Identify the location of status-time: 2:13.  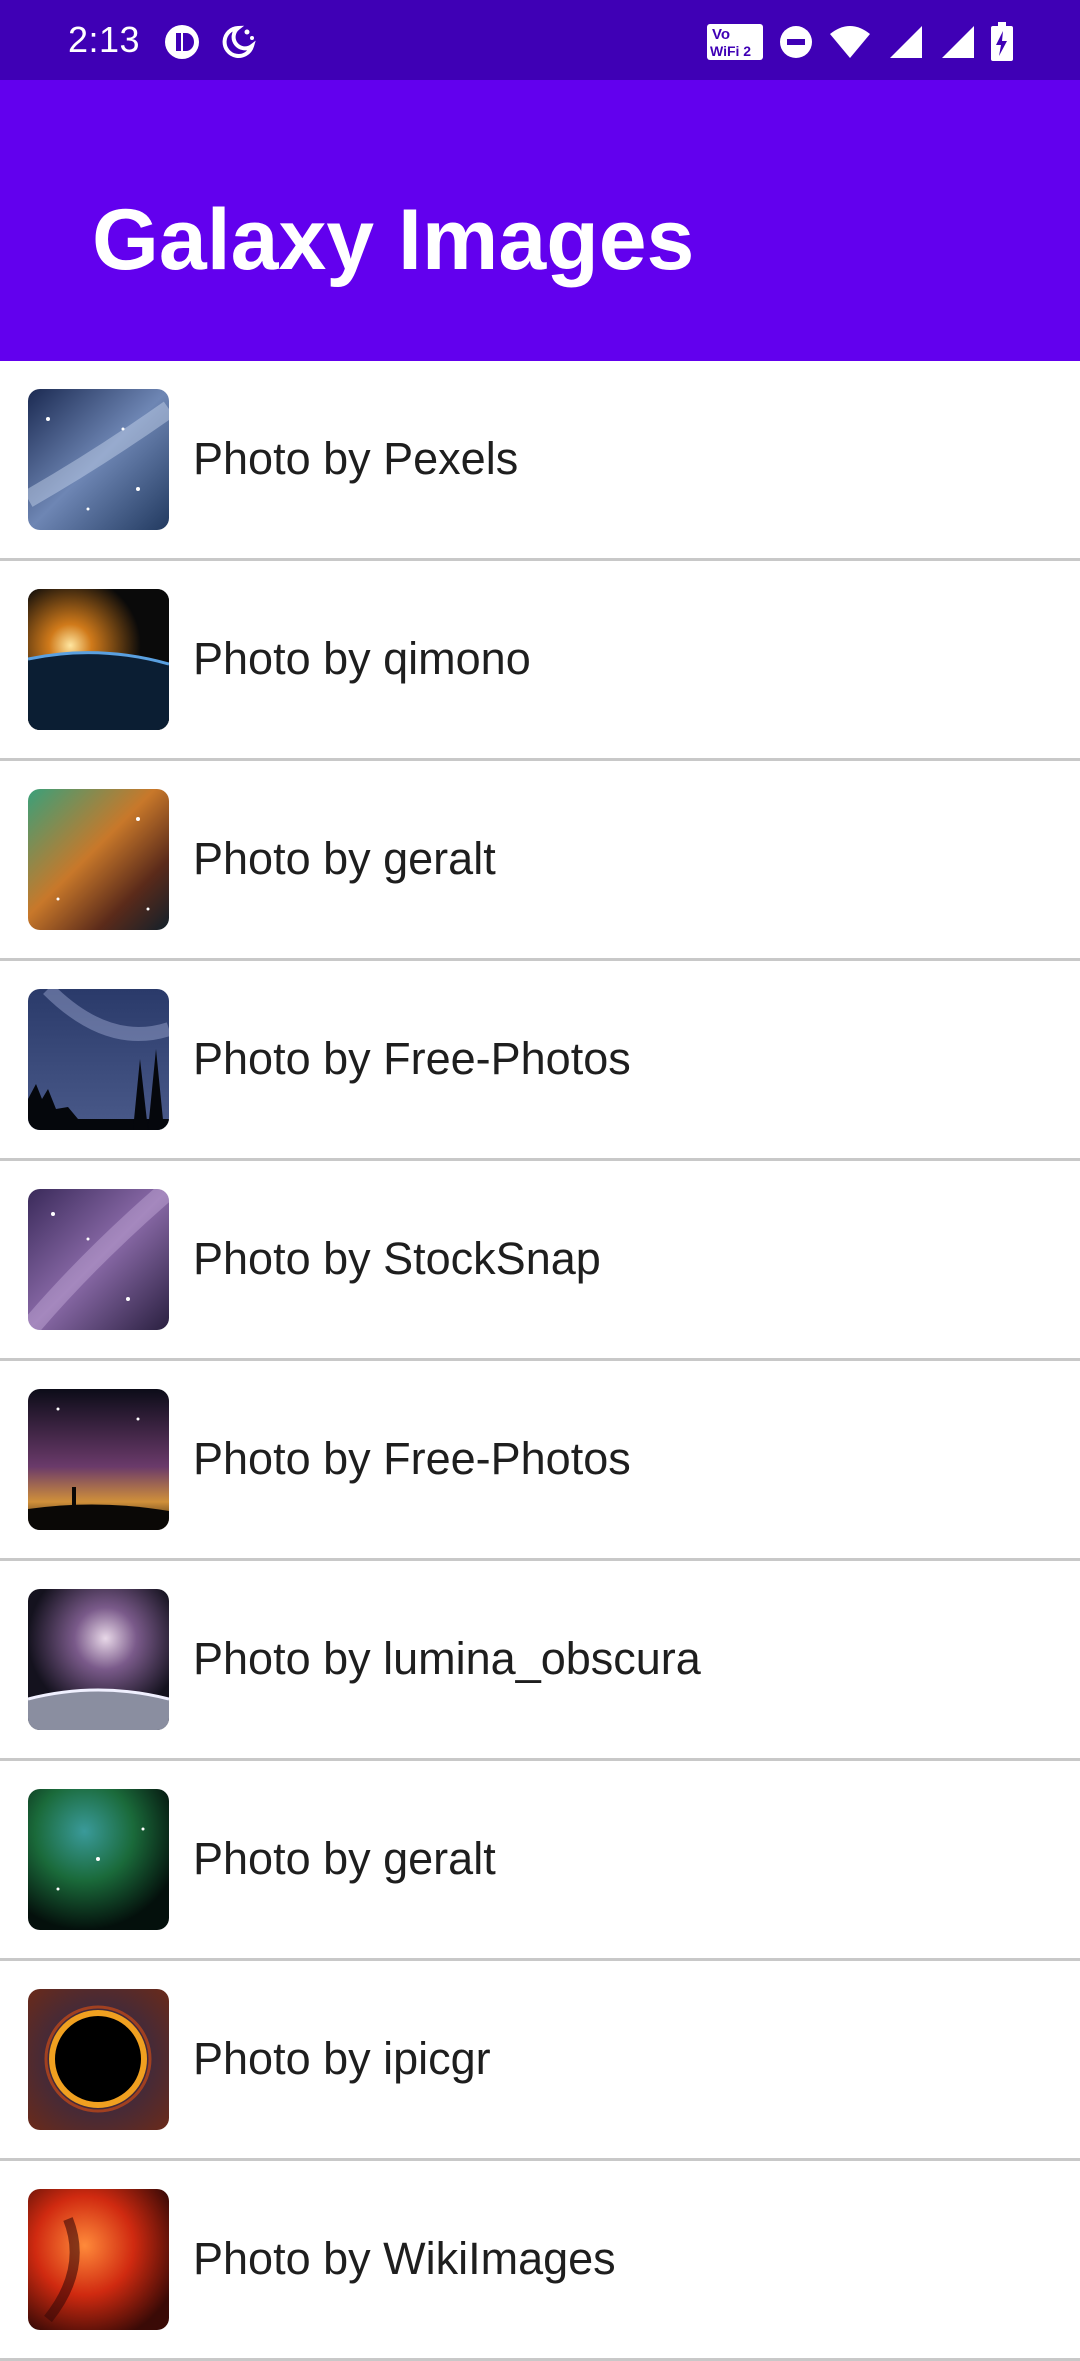
(104, 39).